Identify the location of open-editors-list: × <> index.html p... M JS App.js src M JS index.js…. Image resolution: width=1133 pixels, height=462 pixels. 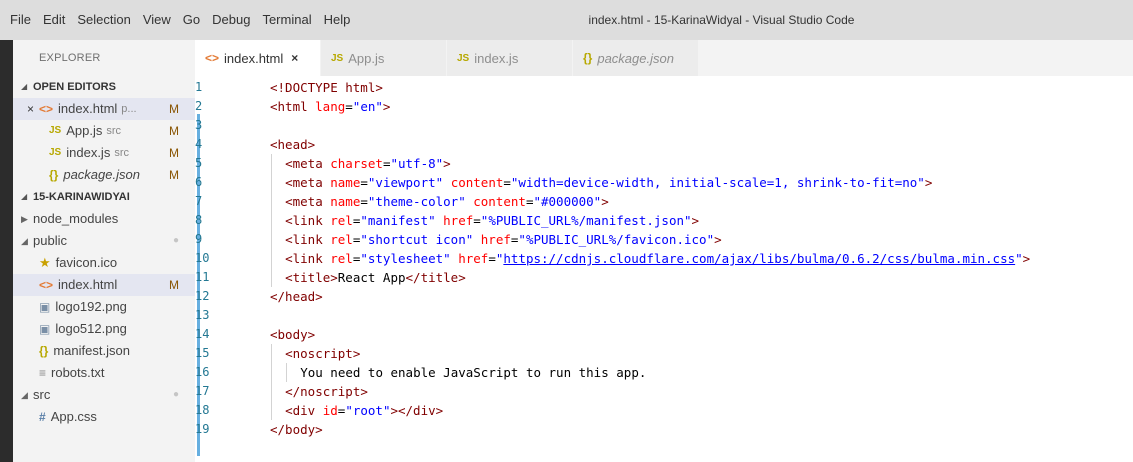
(104, 142).